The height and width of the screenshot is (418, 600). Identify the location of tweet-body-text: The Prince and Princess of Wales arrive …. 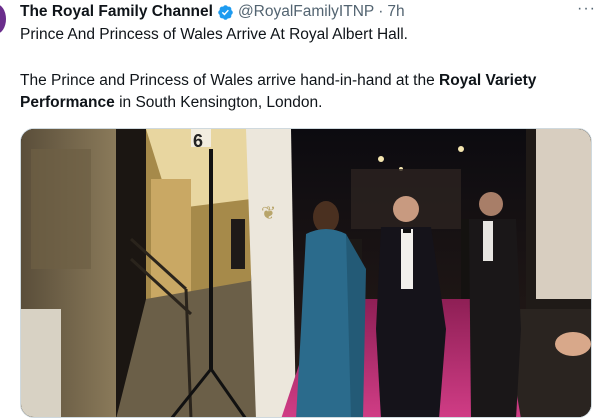
(229, 80).